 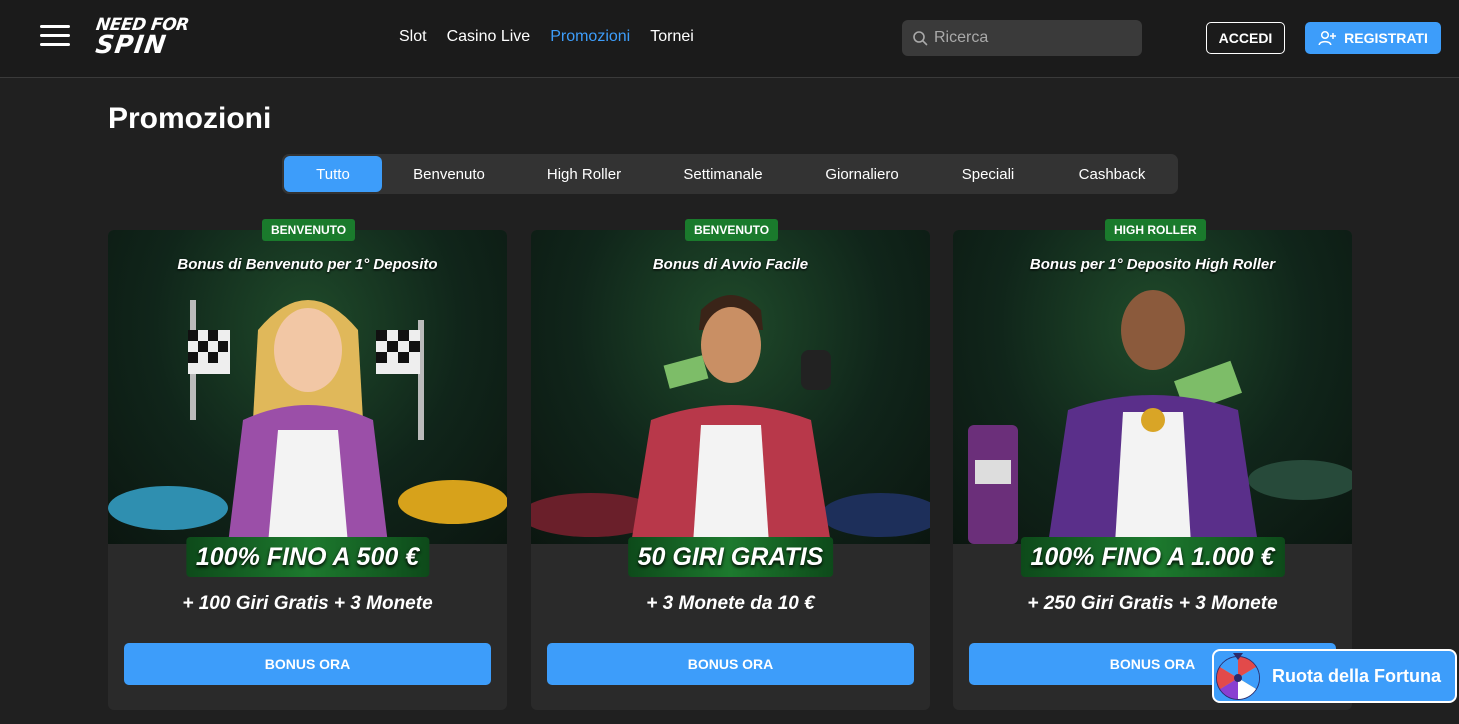 I want to click on nav-tornei: Tornei, so click(x=672, y=37).